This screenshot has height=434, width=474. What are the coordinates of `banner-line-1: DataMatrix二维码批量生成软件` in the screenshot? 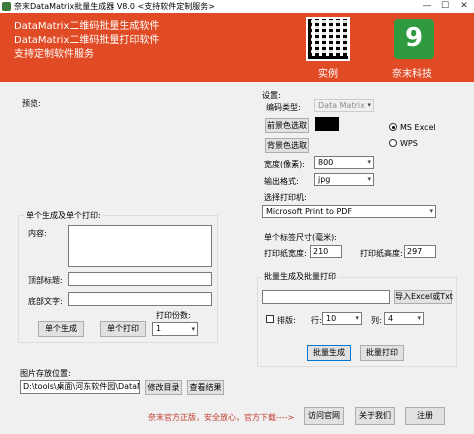 It's located at (87, 26).